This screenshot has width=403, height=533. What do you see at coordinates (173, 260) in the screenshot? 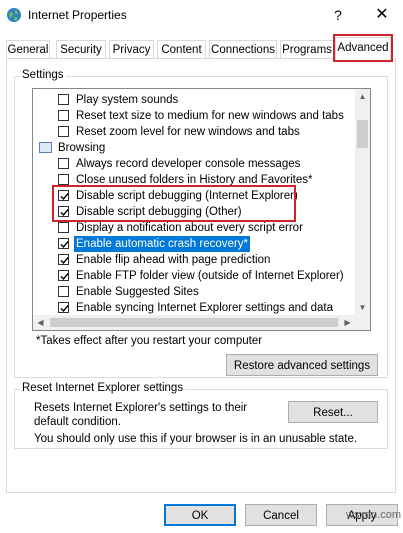
I see `list-item-label: Enable flip ahead with page prediction` at bounding box center [173, 260].